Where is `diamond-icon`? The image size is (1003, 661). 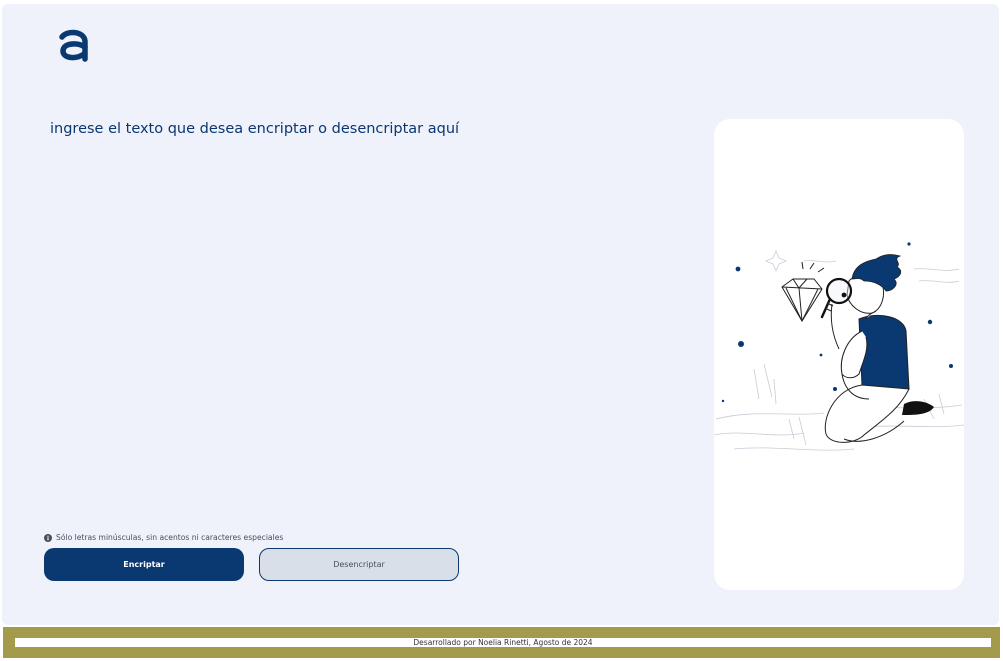 diamond-icon is located at coordinates (803, 291).